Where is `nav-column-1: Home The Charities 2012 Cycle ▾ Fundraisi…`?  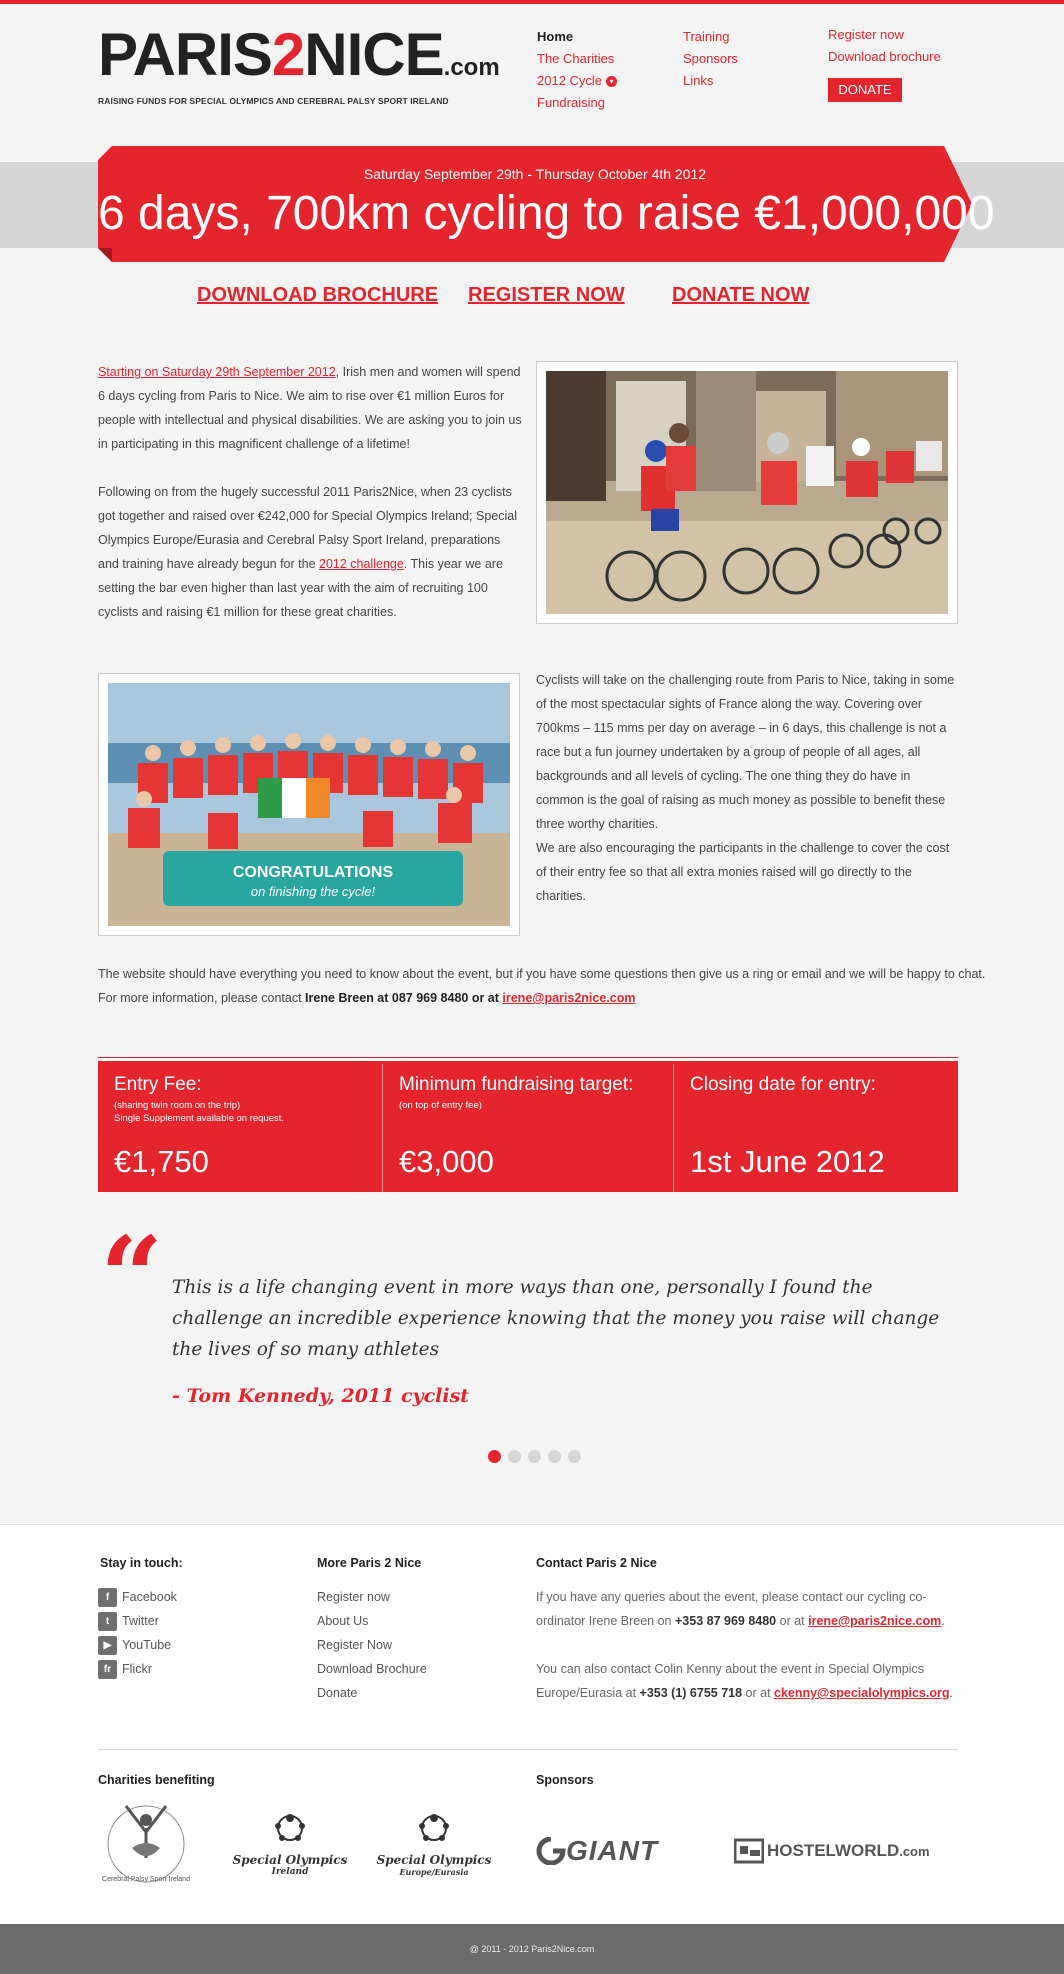
nav-column-1: Home The Charities 2012 Cycle ▾ Fundraisi… is located at coordinates (577, 70).